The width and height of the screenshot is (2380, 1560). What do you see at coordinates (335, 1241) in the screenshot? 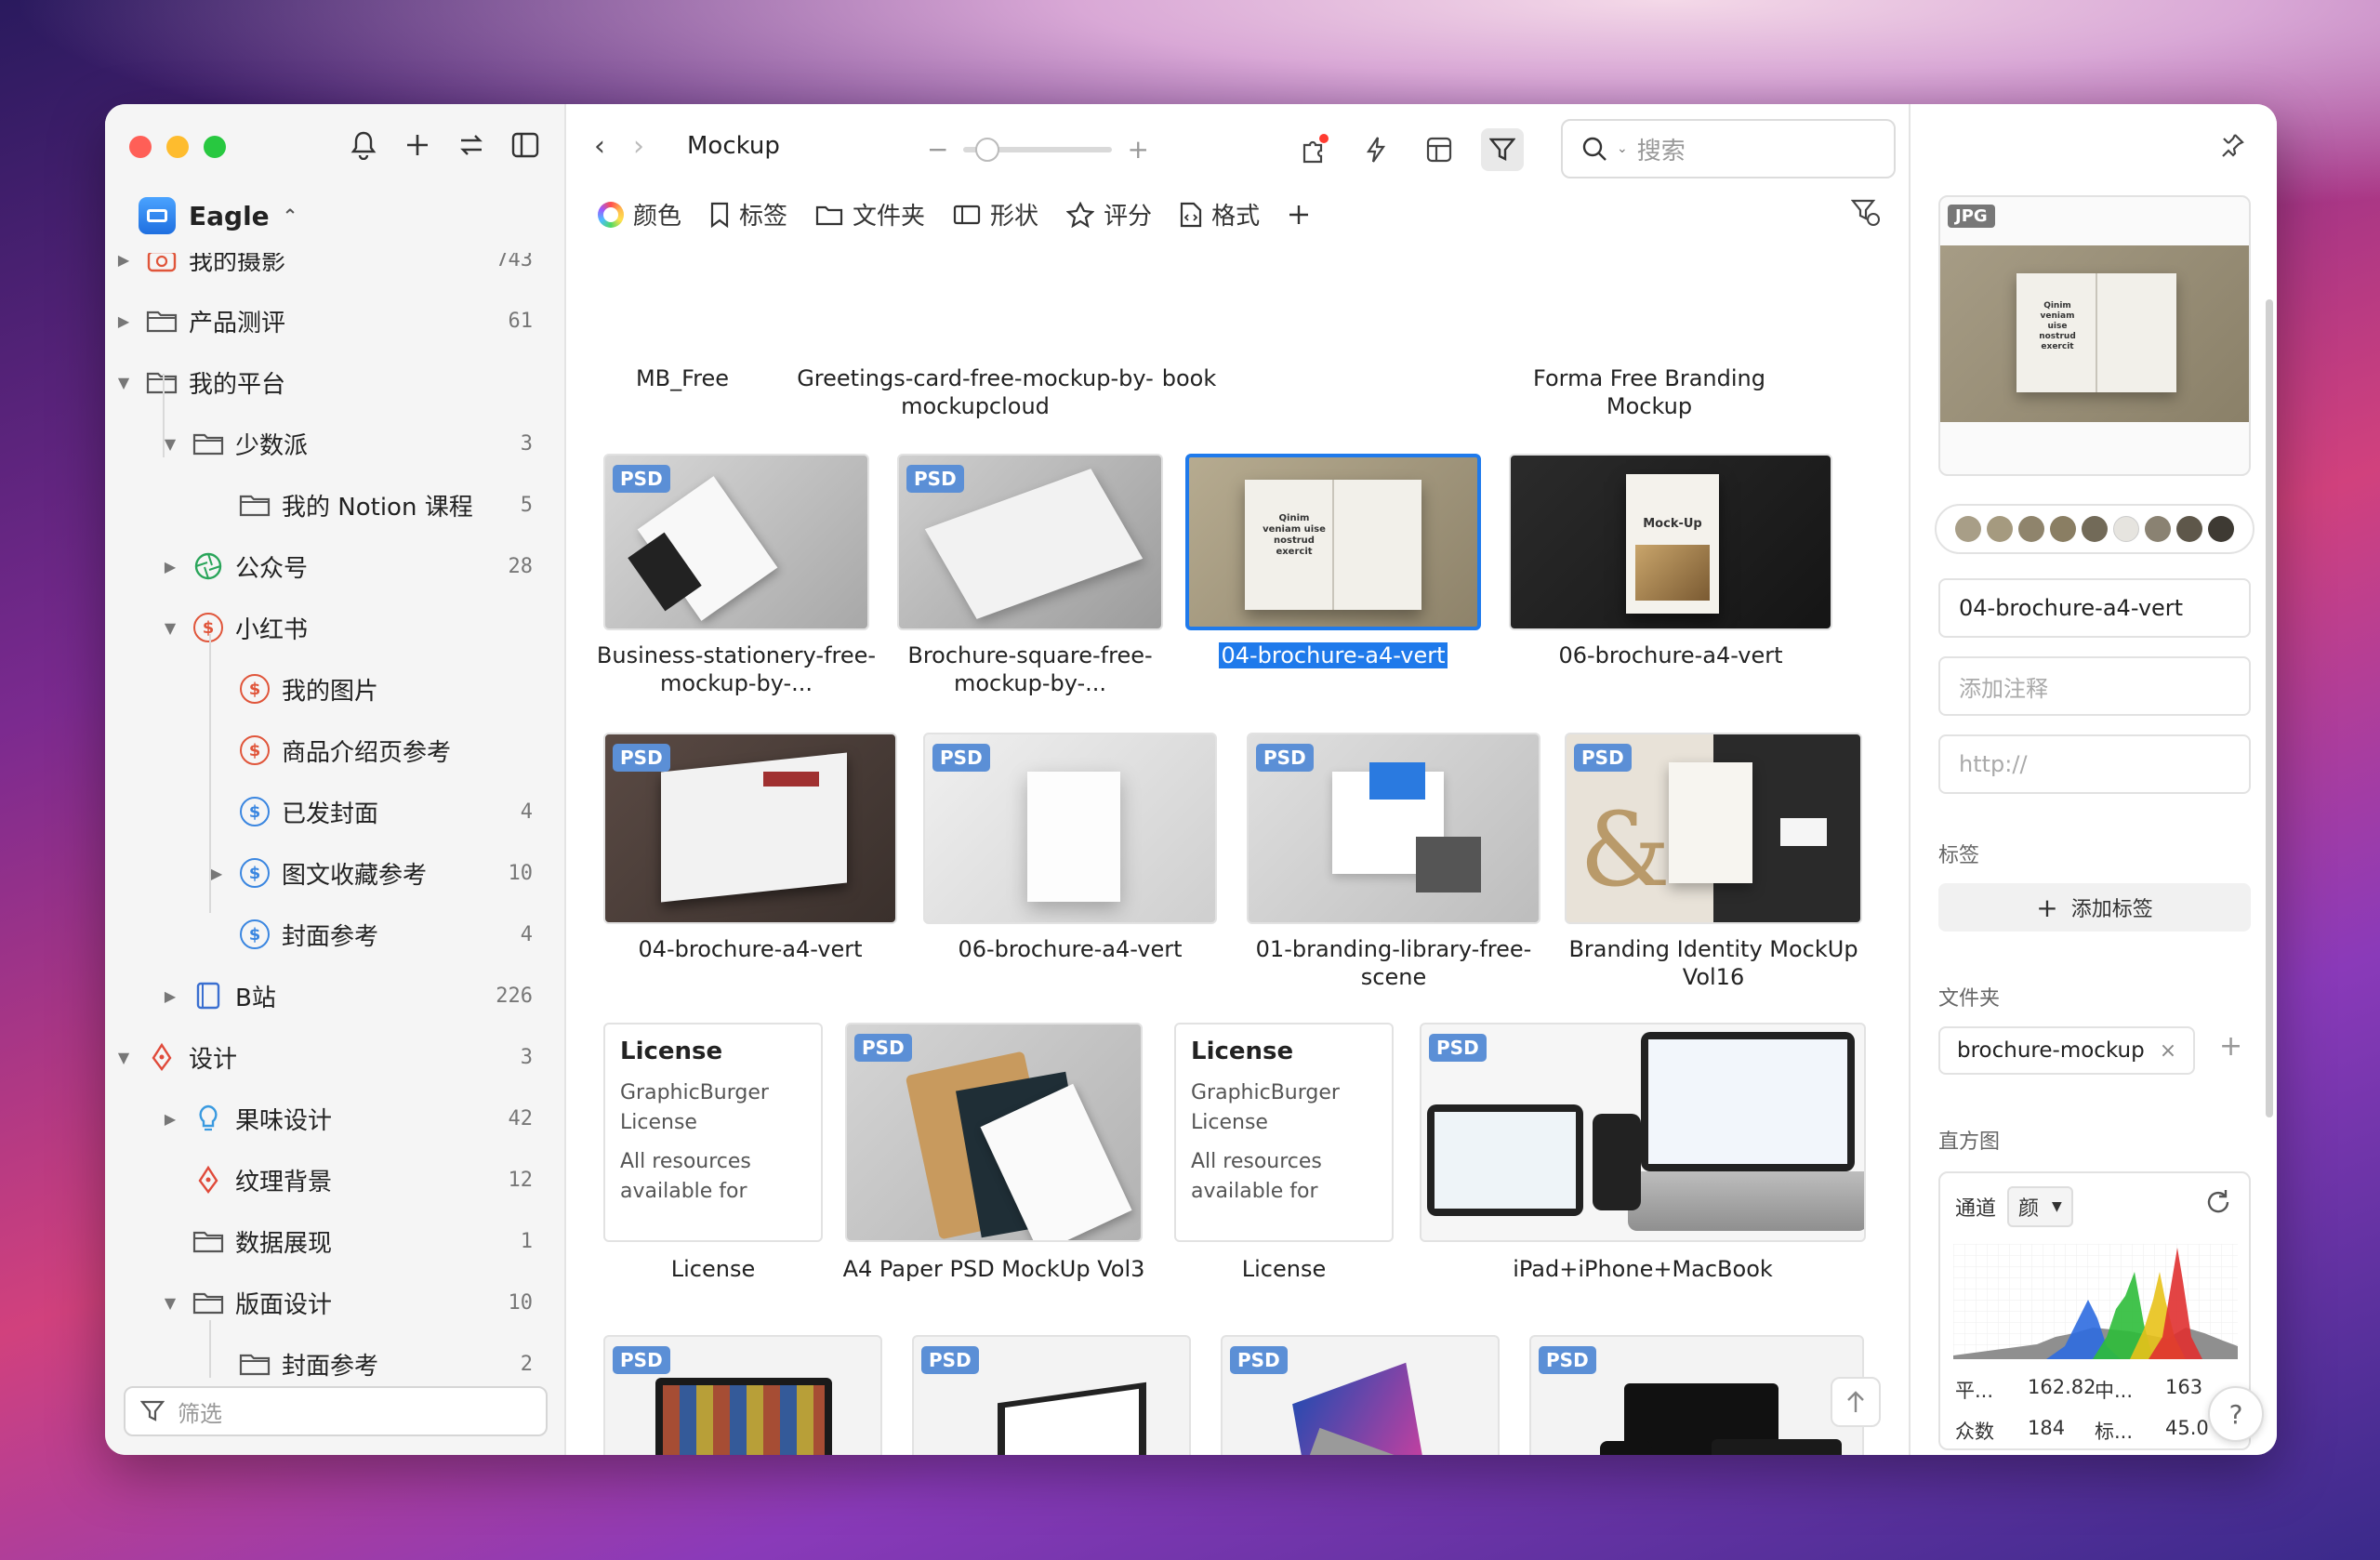
I see `sidebar-folder-item: 数据展现 1` at bounding box center [335, 1241].